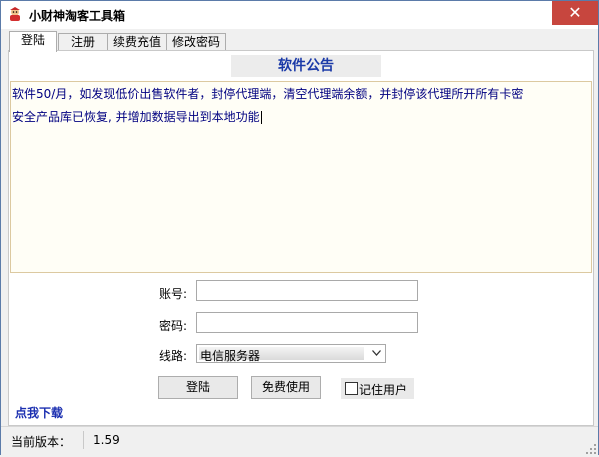 The image size is (599, 457). Describe the element at coordinates (83, 42) in the screenshot. I see `tab-register: 注册` at that location.